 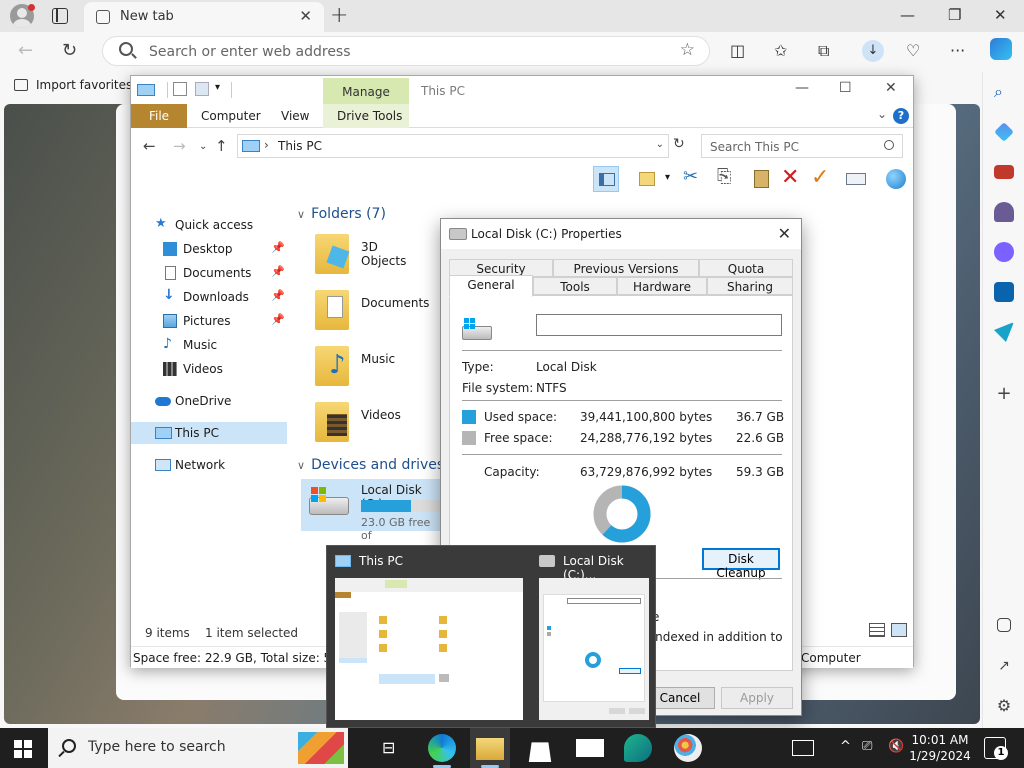 I want to click on back-icon: ←, so click(x=25, y=50).